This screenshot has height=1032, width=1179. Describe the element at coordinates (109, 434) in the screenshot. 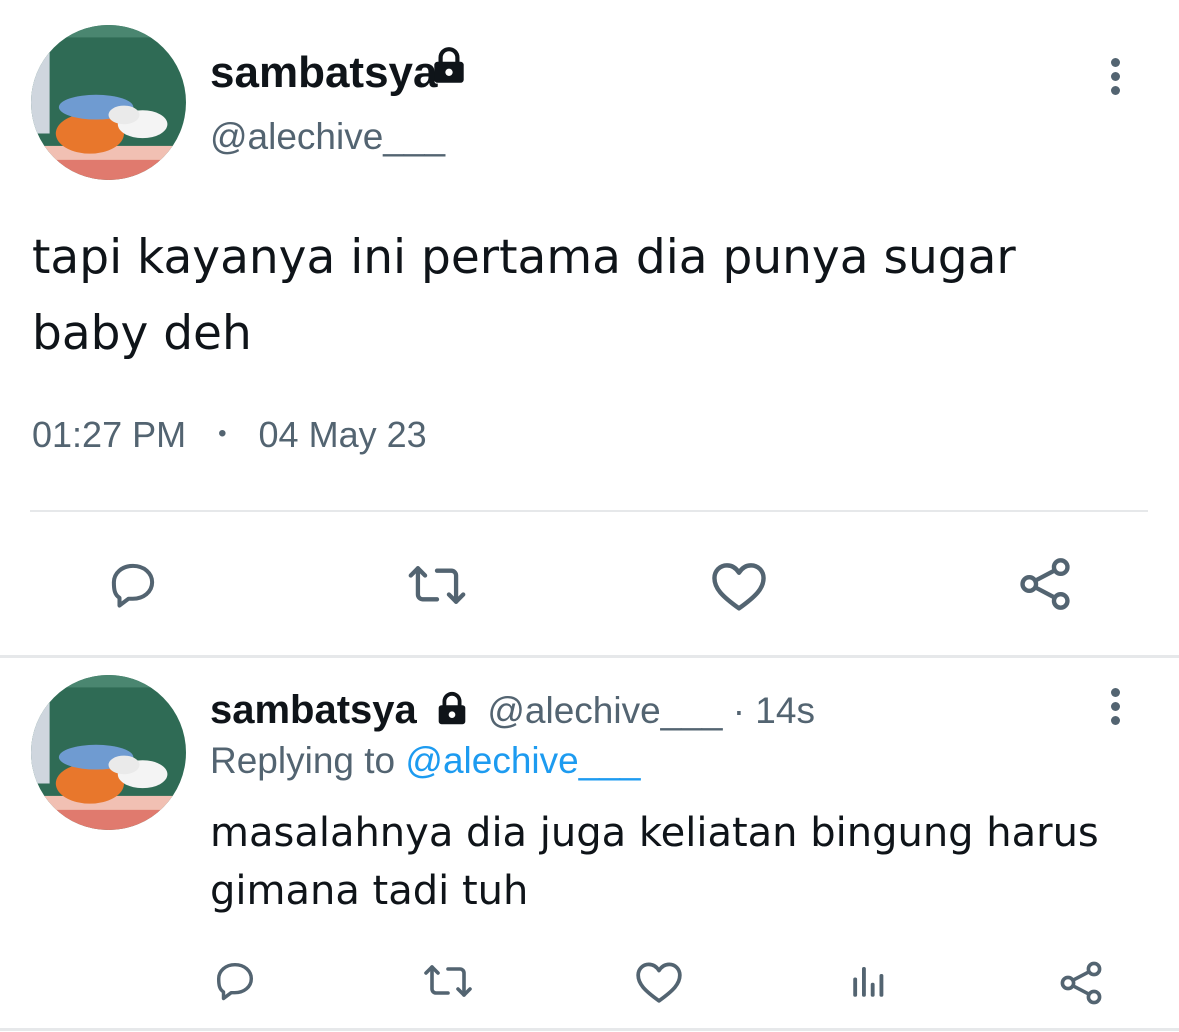

I see `tweet-time: 01:27 PM` at that location.